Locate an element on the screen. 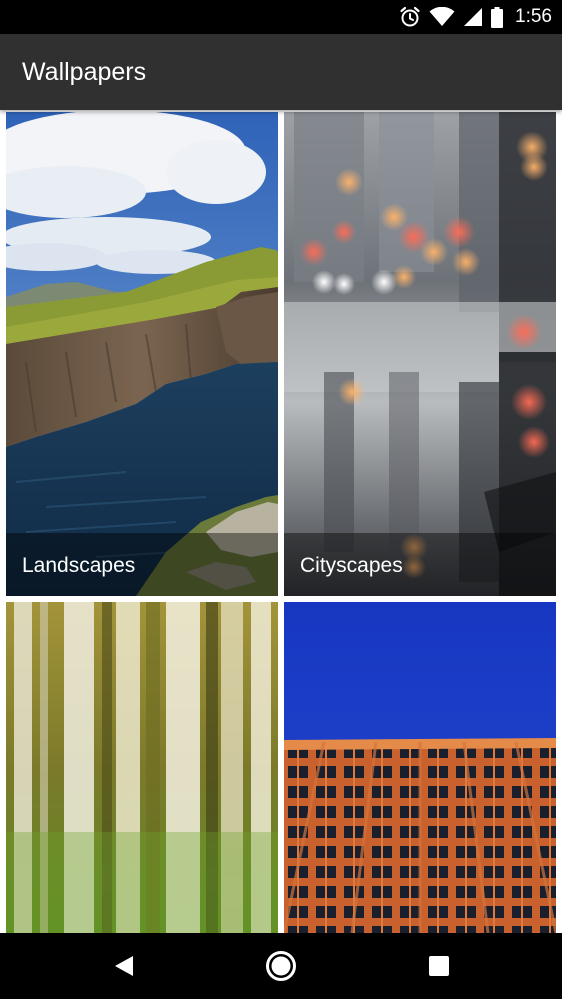  wifi-icon is located at coordinates (442, 16).